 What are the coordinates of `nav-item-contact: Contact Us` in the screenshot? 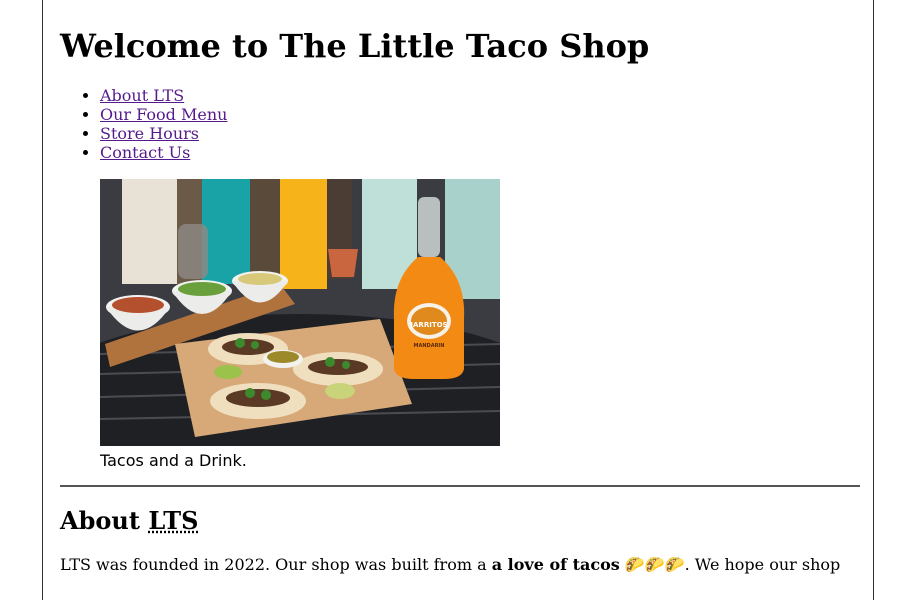 It's located at (163, 152).